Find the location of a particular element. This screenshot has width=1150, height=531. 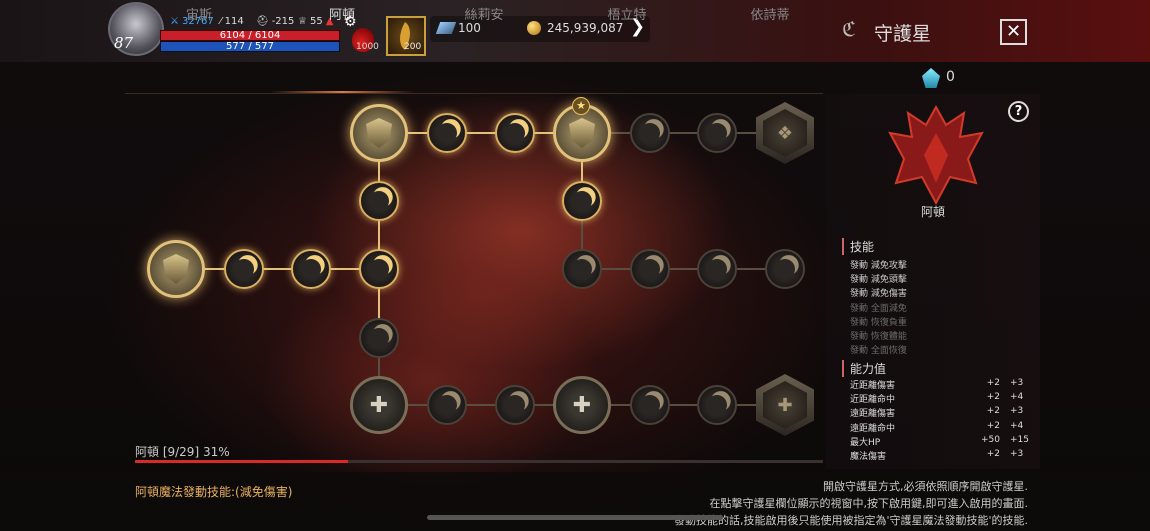

guardian-name: 阿頓 is located at coordinates (932, 212).